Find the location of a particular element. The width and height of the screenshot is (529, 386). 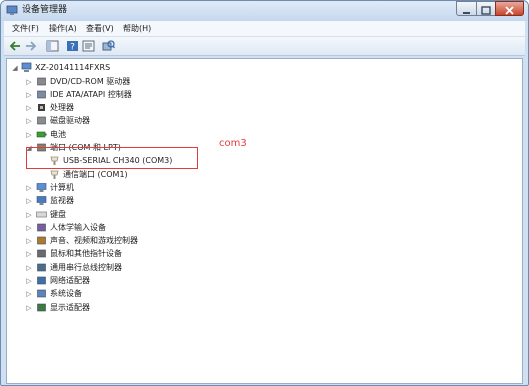

tree-category-item: ▷ 系统设备 is located at coordinates (155, 294).